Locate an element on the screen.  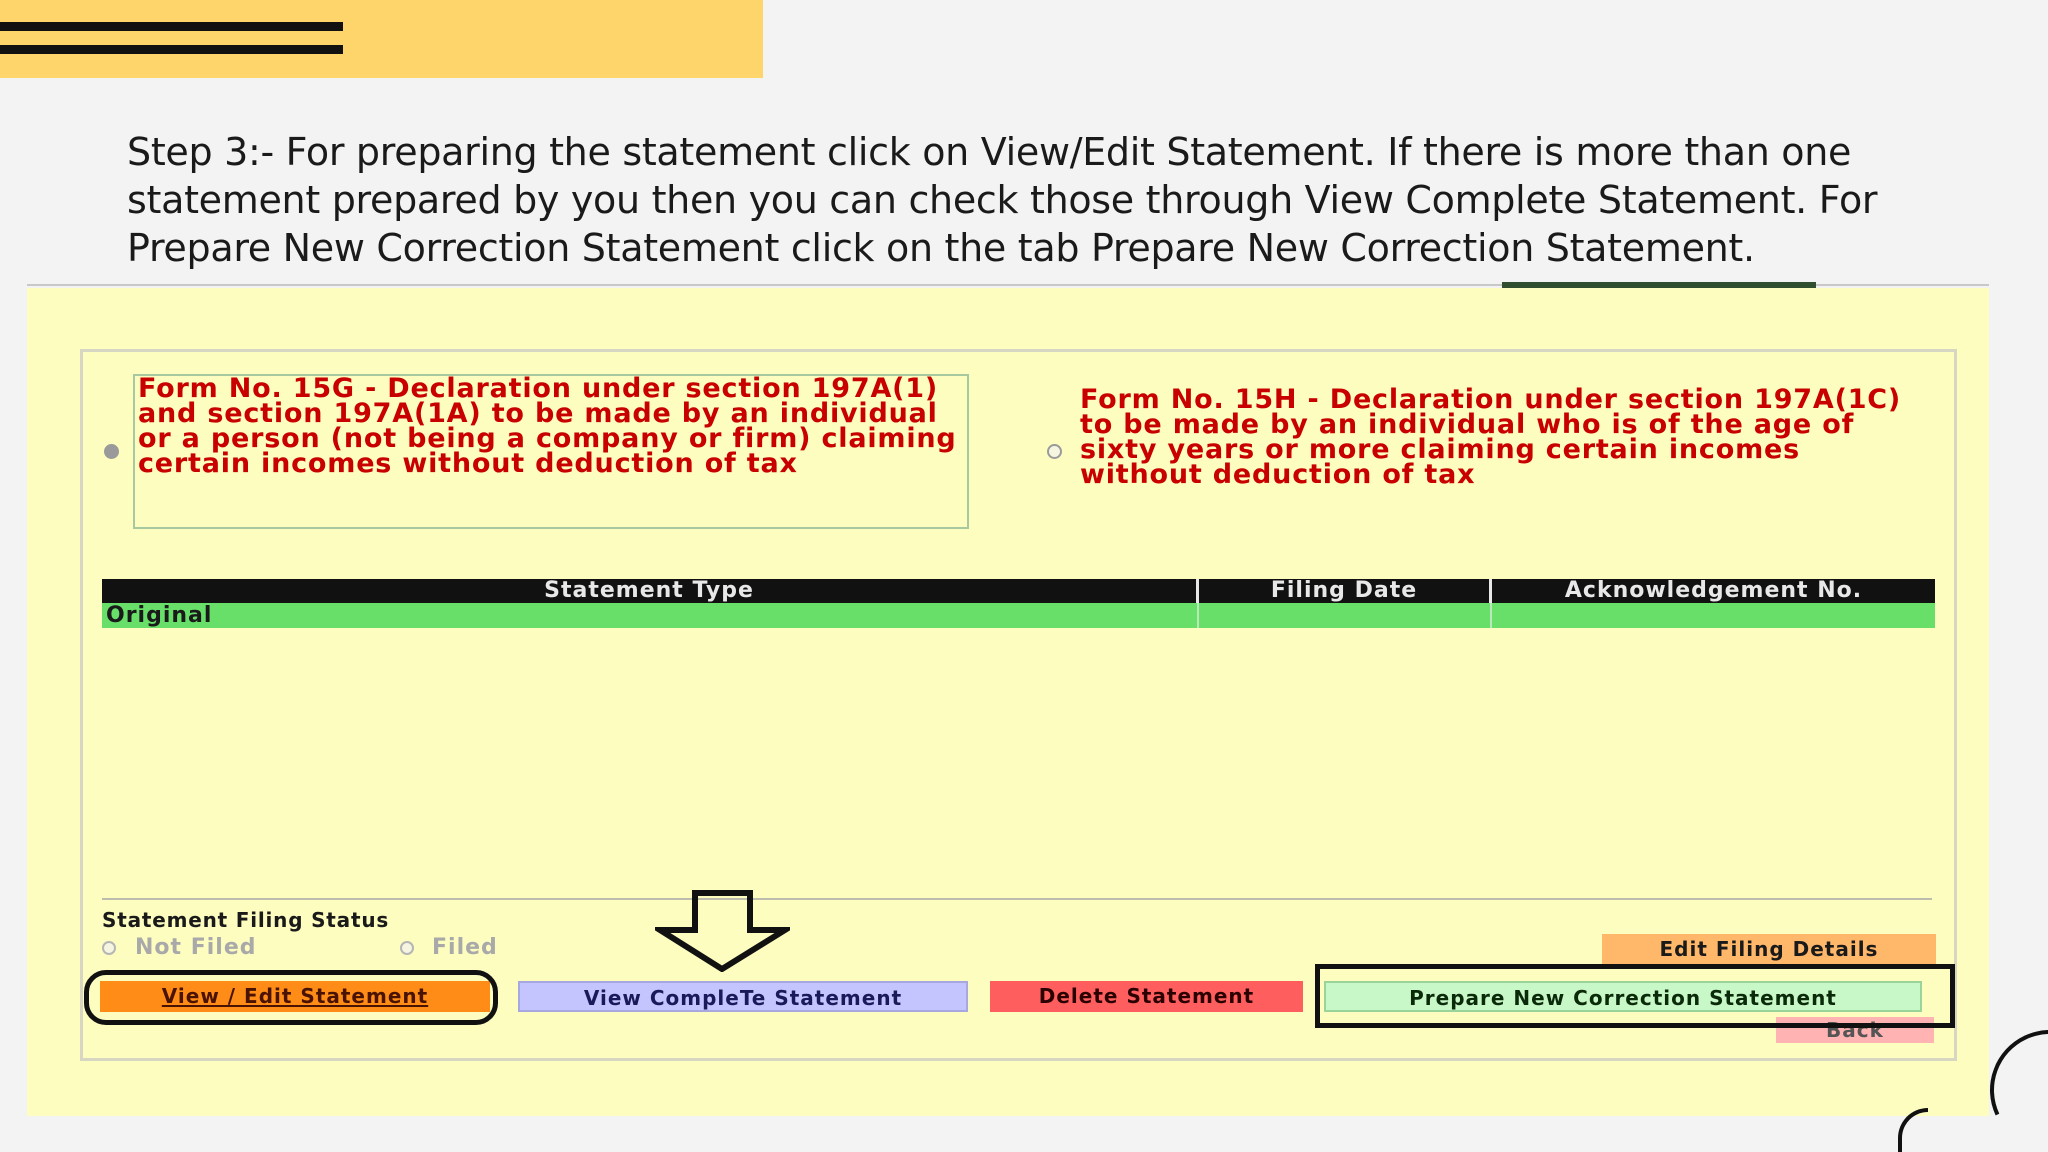
not-filed-label: Not Filed is located at coordinates (196, 947).